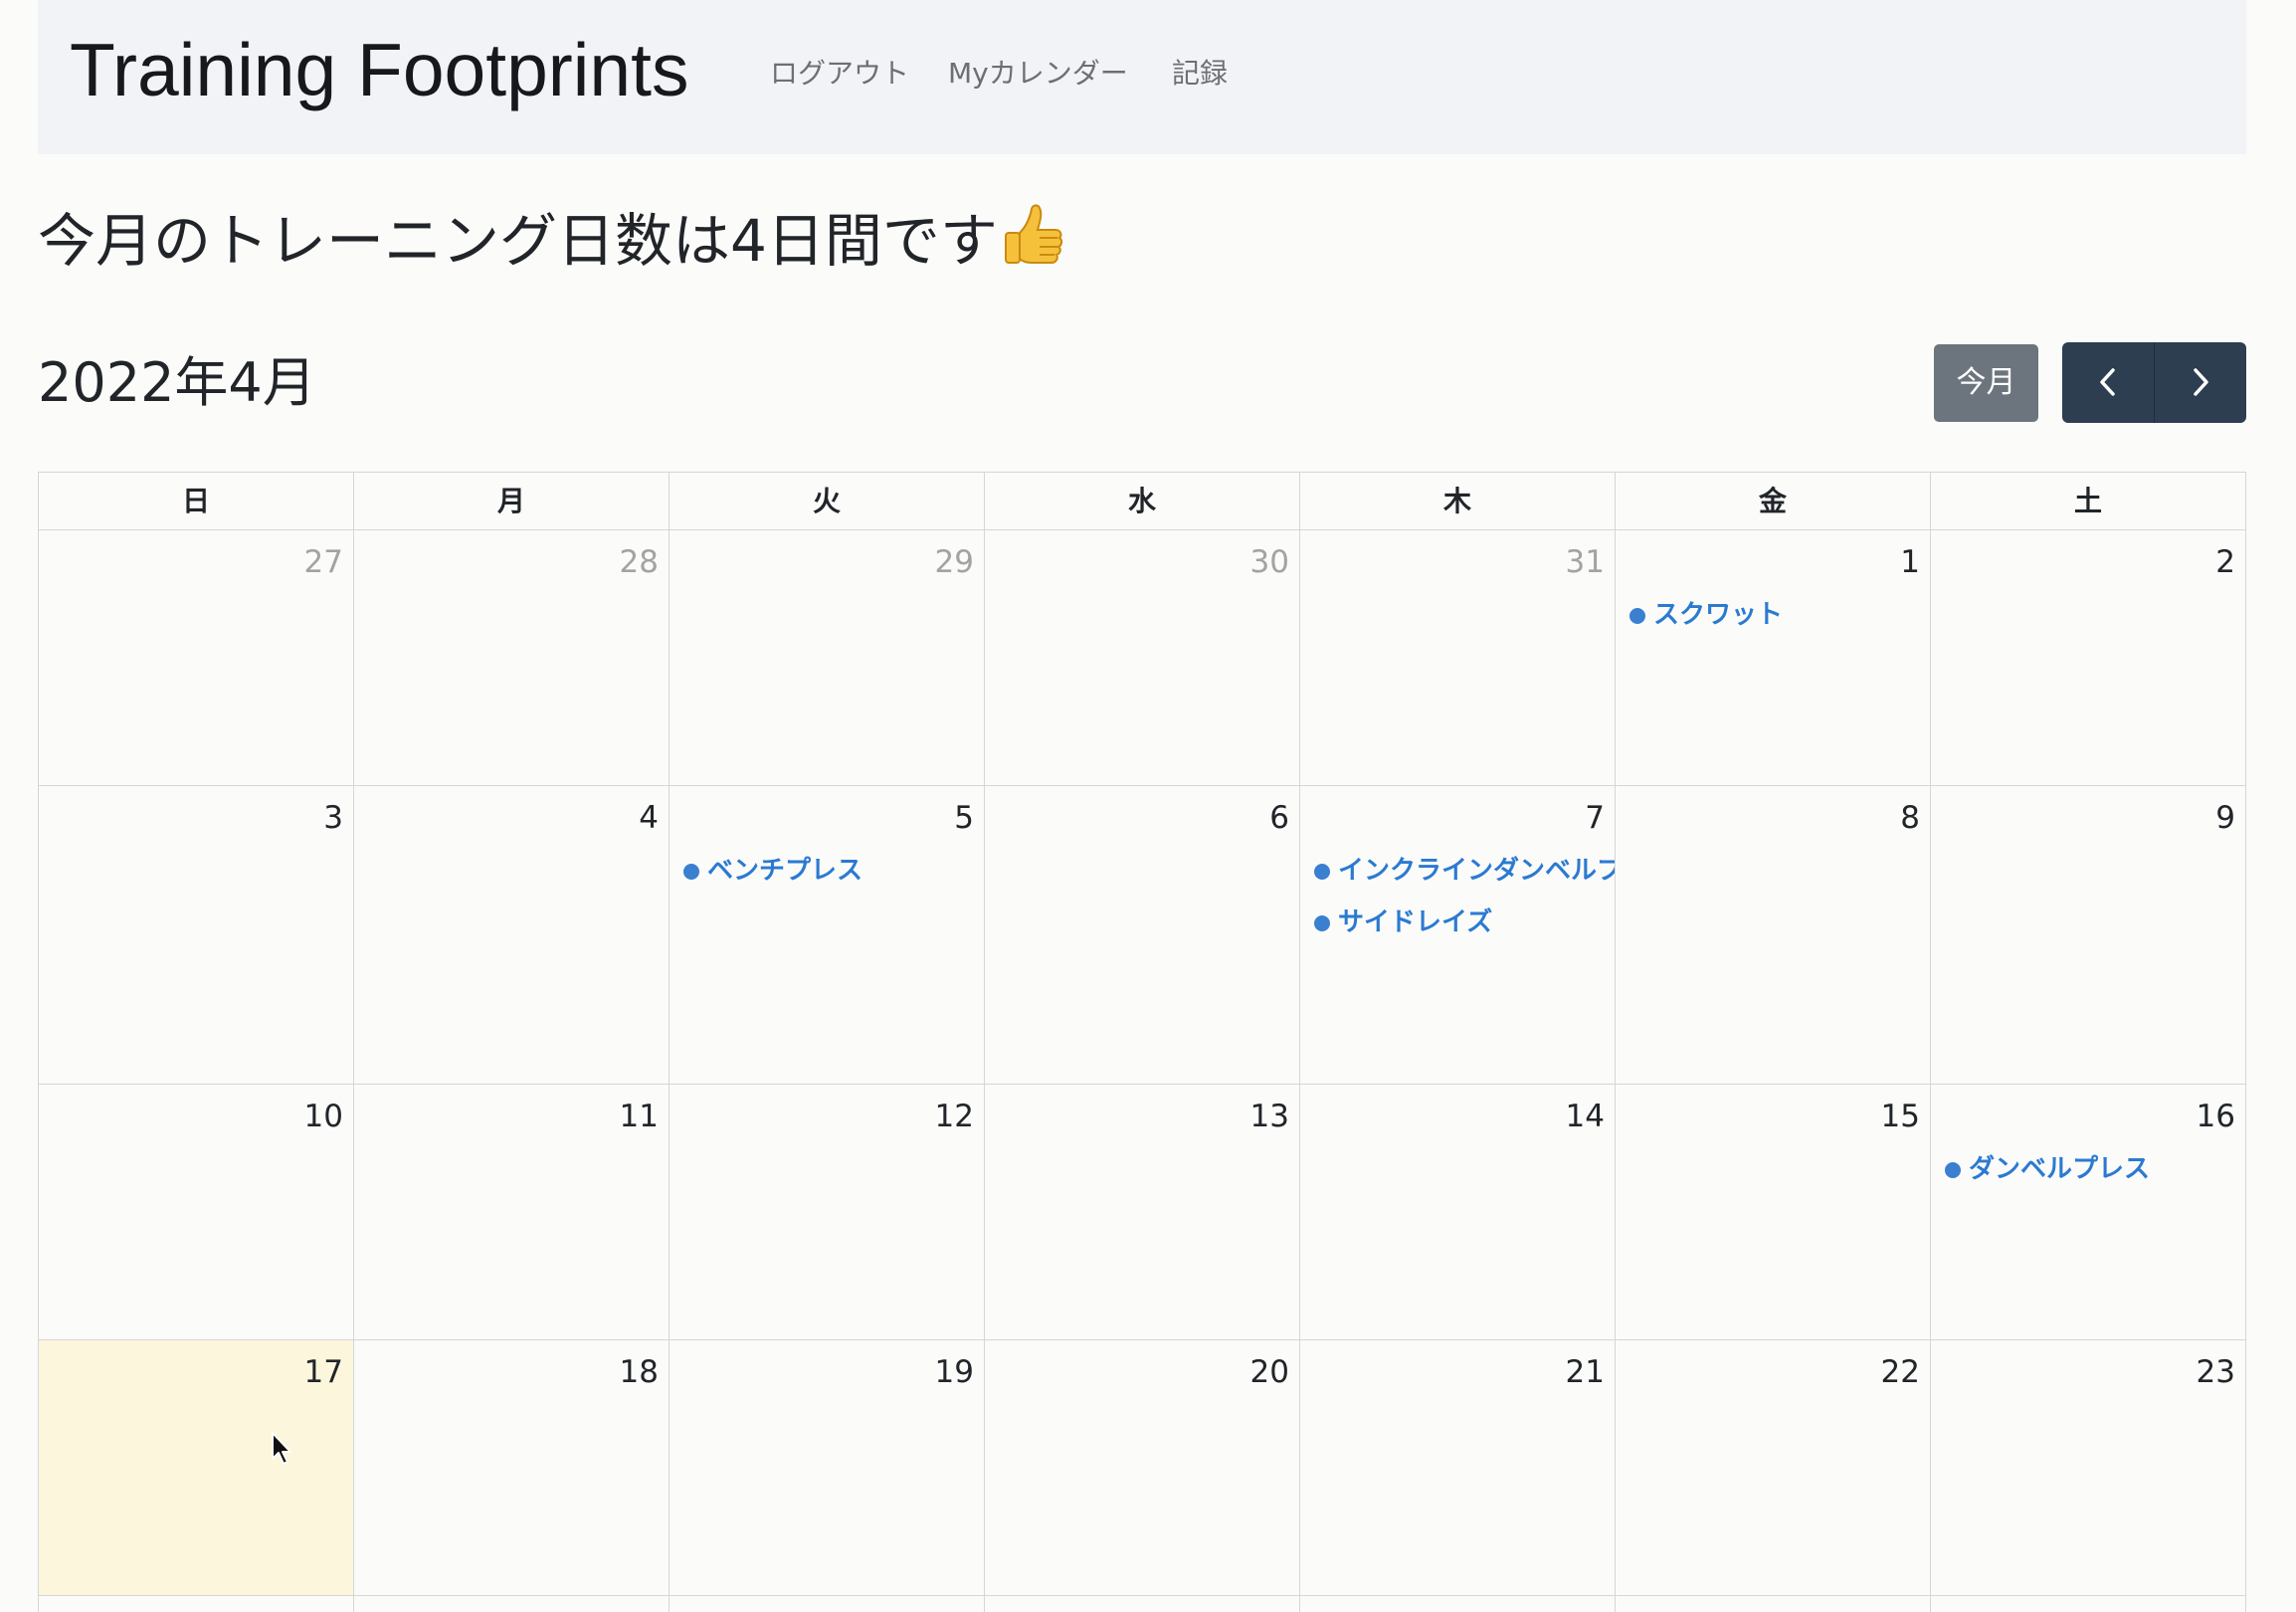 The image size is (2296, 1612). I want to click on event-title: インクラインダンベルプ, so click(1477, 871).